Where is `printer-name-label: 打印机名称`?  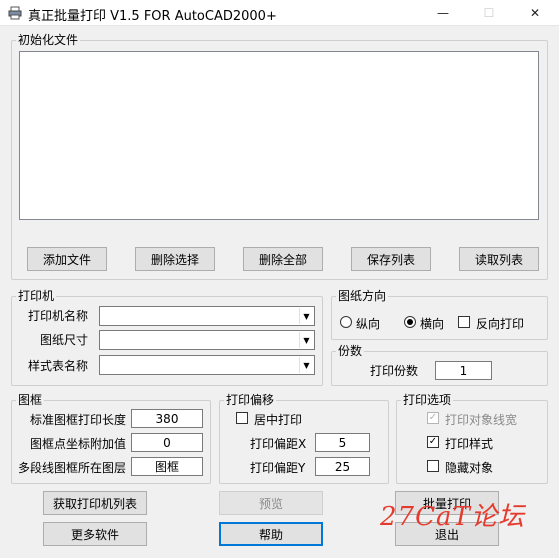
printer-name-label: 打印机名称 is located at coordinates (57, 316).